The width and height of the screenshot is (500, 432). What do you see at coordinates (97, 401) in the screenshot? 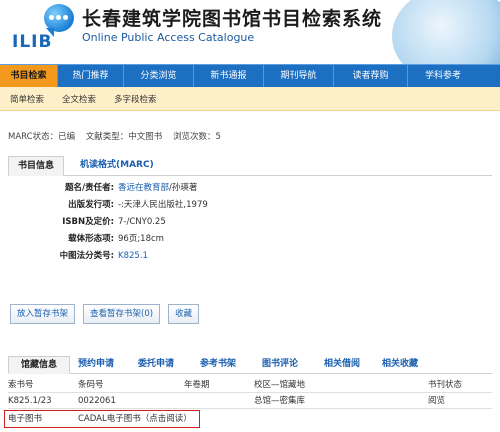
I see `barcode: 0022061` at bounding box center [97, 401].